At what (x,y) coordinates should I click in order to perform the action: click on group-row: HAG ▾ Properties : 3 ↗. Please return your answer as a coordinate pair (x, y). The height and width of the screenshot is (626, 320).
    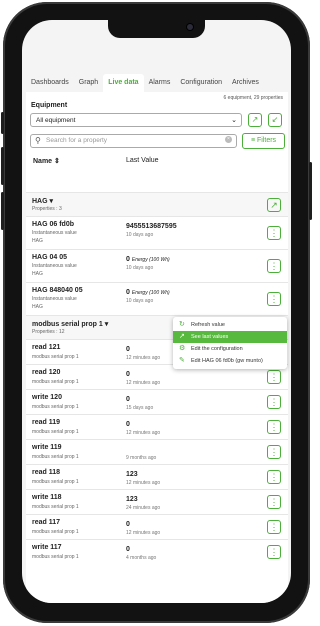
    Looking at the image, I should click on (157, 204).